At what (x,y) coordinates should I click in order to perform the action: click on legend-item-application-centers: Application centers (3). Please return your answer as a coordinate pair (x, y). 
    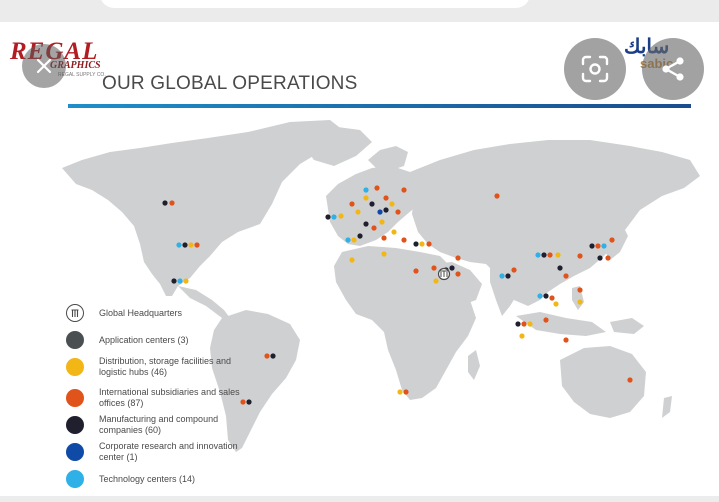
    Looking at the image, I should click on (157, 340).